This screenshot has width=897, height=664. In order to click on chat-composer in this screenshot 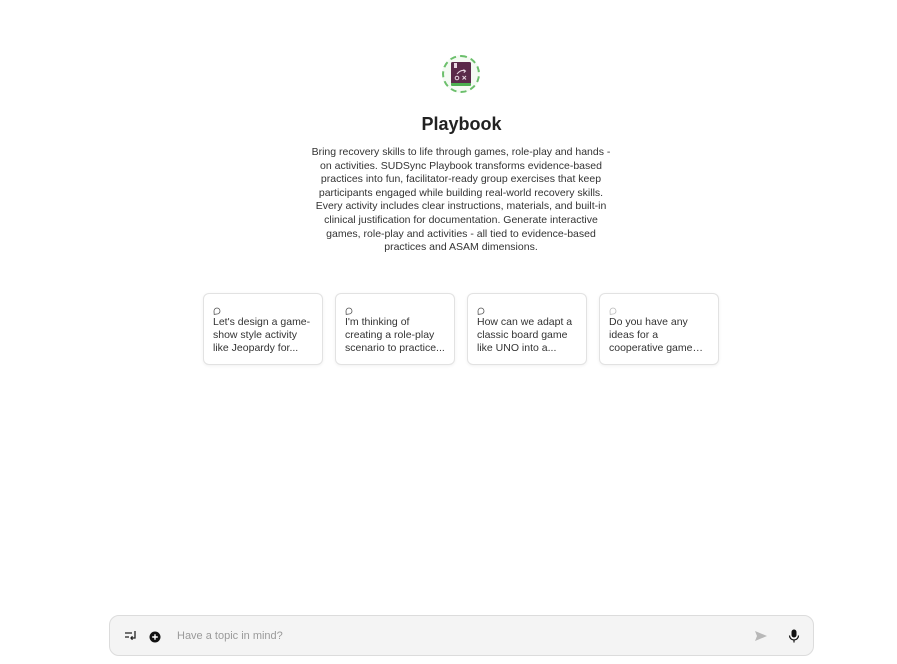, I will do `click(461, 635)`.